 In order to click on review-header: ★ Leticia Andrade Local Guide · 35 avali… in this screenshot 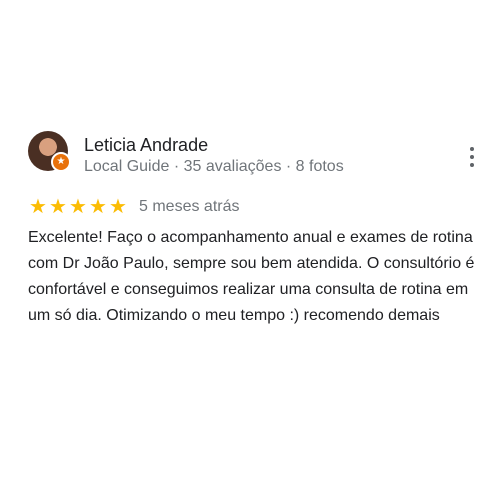, I will do `click(254, 155)`.